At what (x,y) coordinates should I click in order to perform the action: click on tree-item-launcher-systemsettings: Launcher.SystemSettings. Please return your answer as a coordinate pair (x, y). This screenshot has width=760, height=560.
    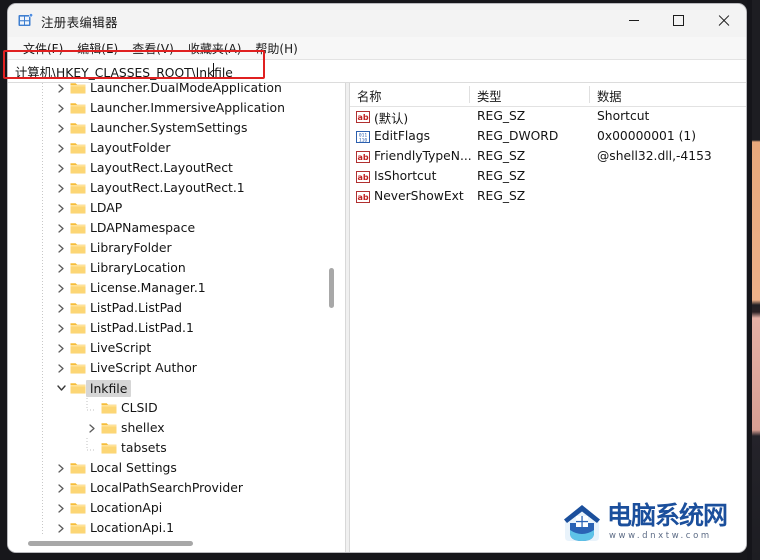
    Looking at the image, I should click on (173, 128).